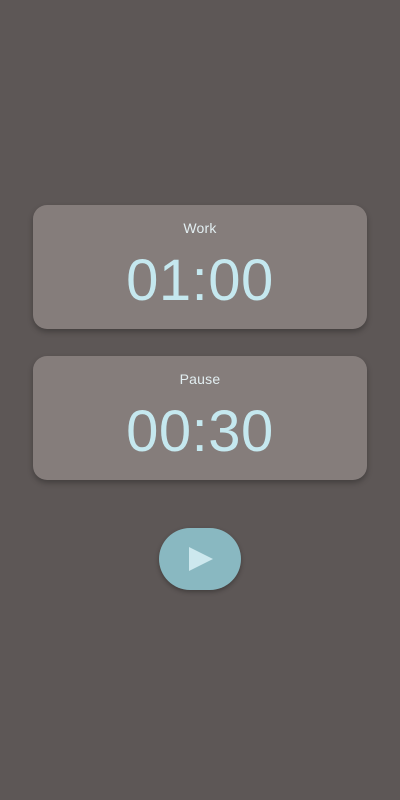 This screenshot has width=400, height=800. I want to click on pause-time-value: 00:30, so click(200, 431).